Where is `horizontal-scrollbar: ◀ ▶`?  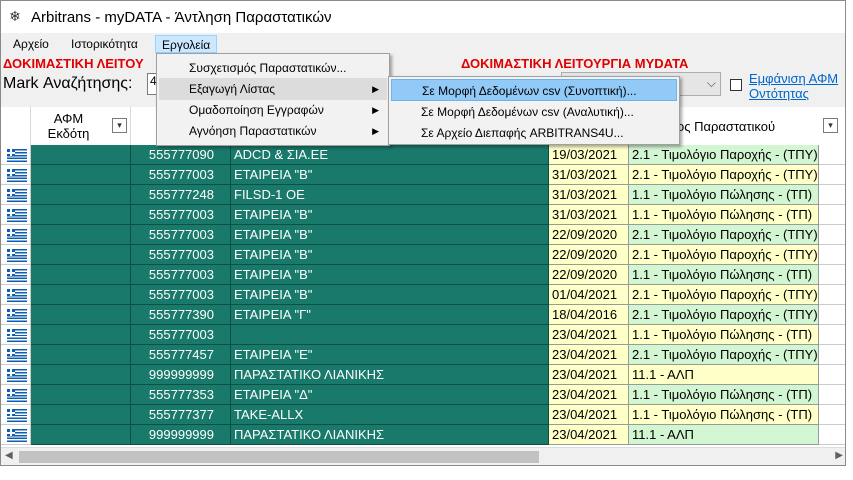
horizontal-scrollbar: ◀ ▶ is located at coordinates (423, 456).